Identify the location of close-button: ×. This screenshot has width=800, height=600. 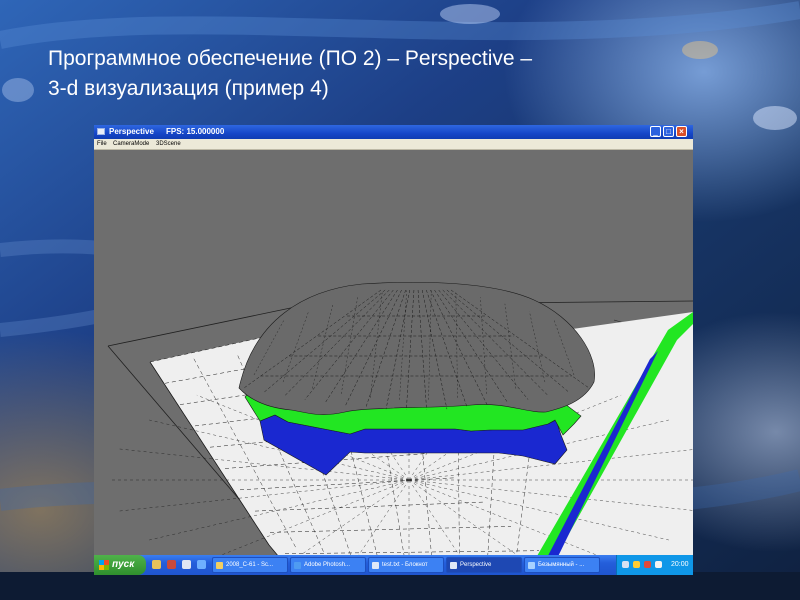
(681, 131).